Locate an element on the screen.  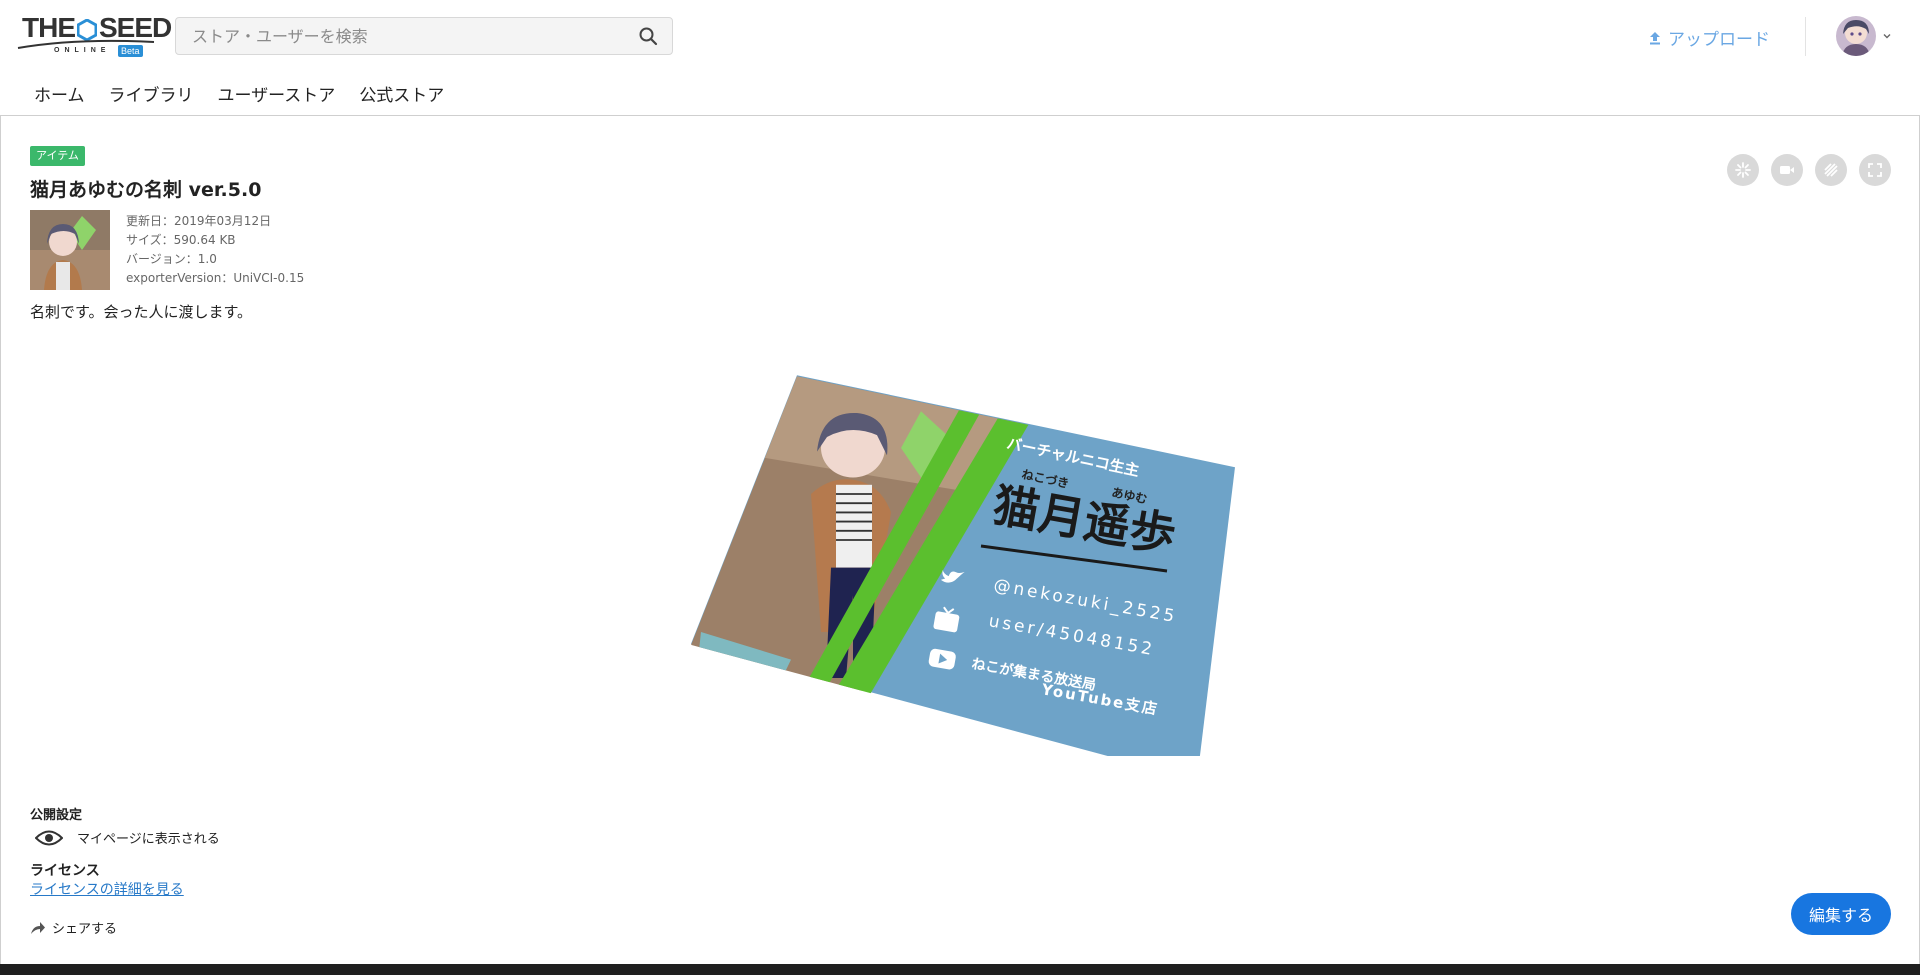
edit-button: 編集する is located at coordinates (1841, 914).